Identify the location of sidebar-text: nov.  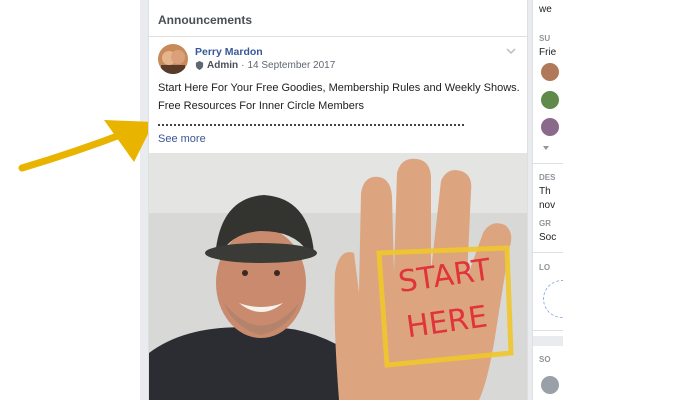
(547, 205).